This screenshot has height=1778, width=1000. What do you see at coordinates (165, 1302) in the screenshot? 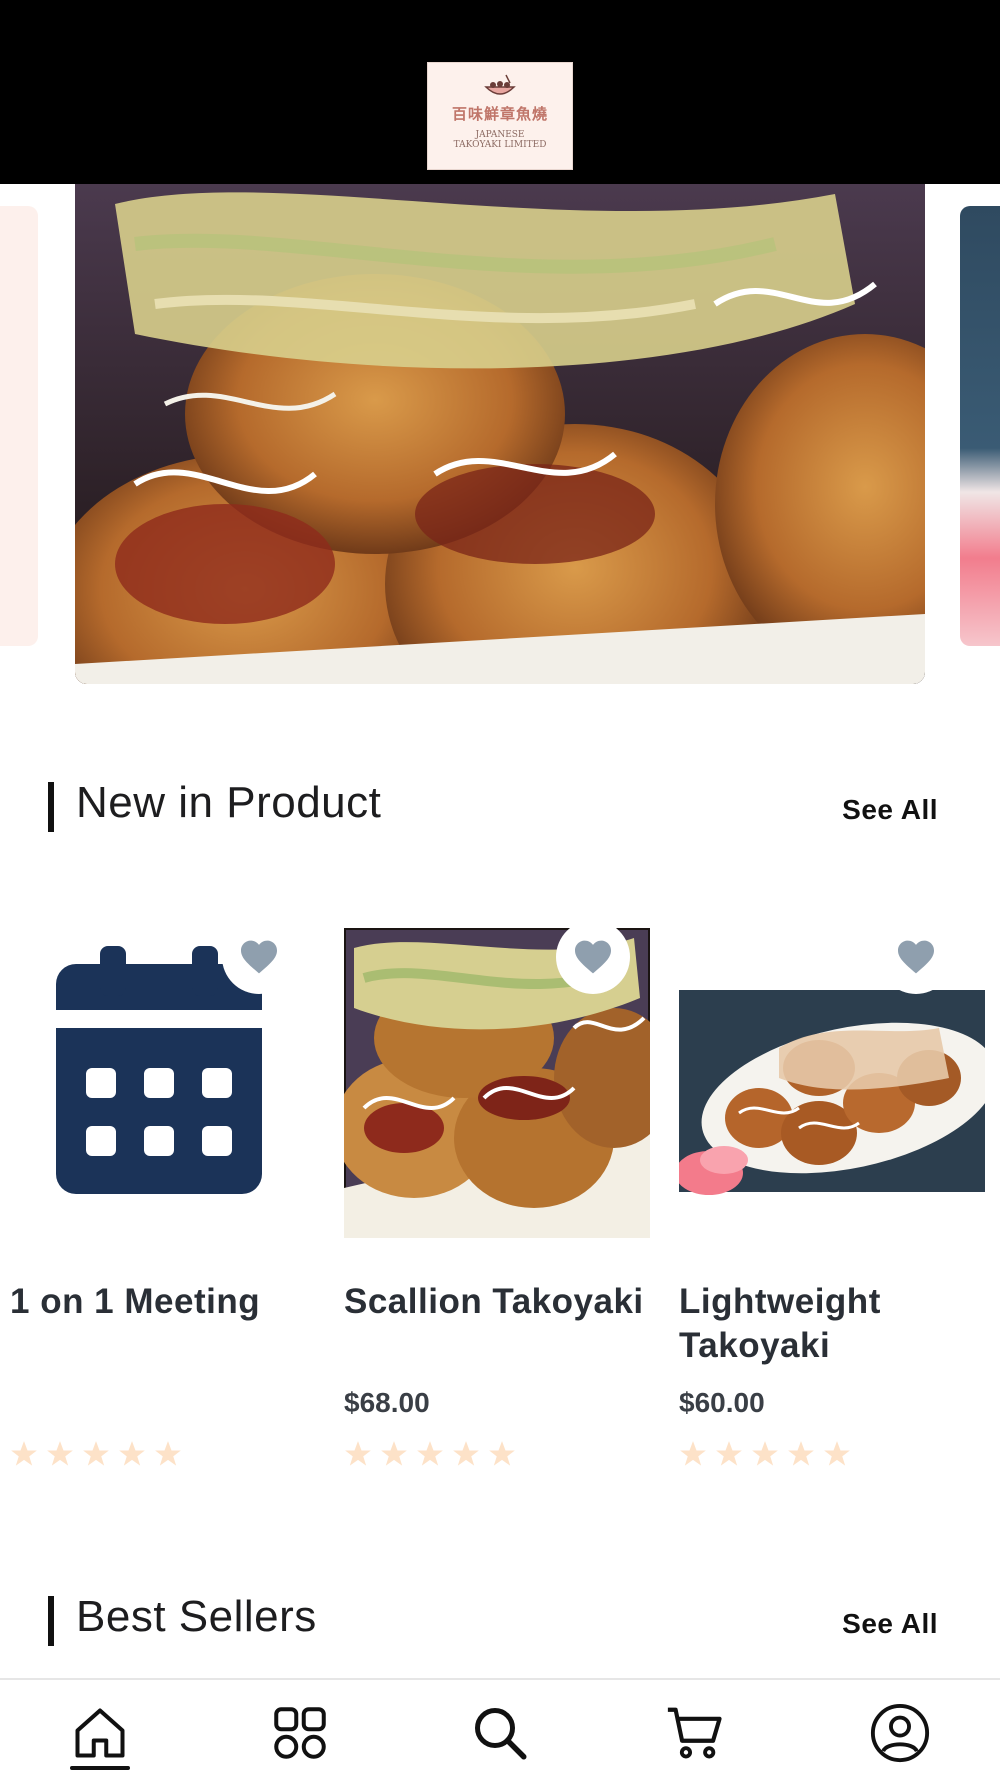
I see `product-name: 1 on 1 Meeting` at bounding box center [165, 1302].